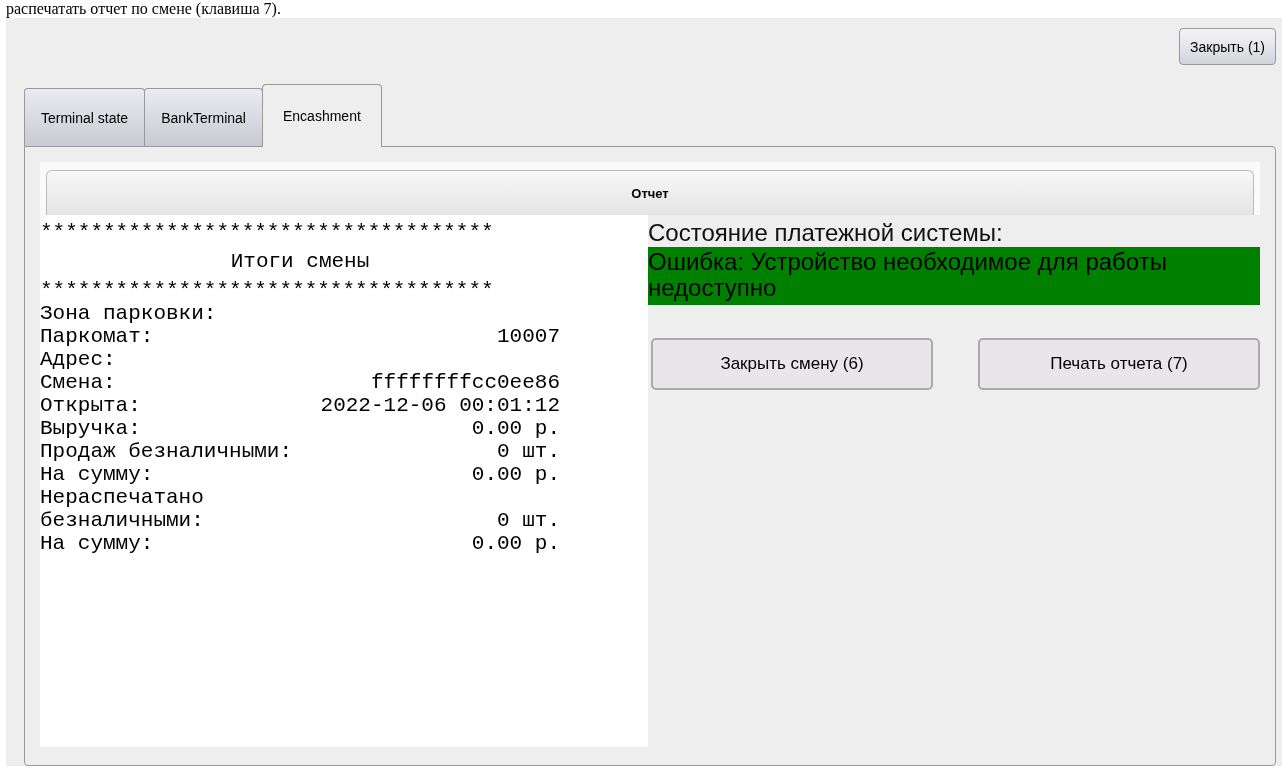 This screenshot has height=774, width=1282. I want to click on status-label: Состояние платежной системы:, so click(826, 233).